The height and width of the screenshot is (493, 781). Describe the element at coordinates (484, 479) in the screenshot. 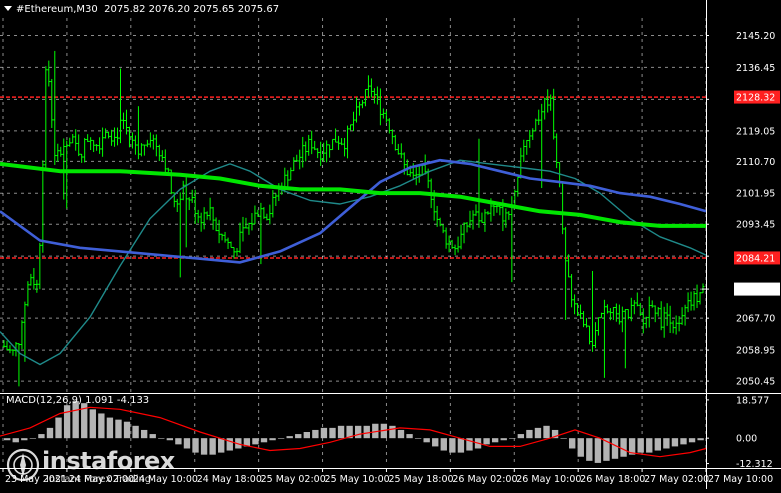

I see `time-tick-label: 26 May 02:00` at that location.